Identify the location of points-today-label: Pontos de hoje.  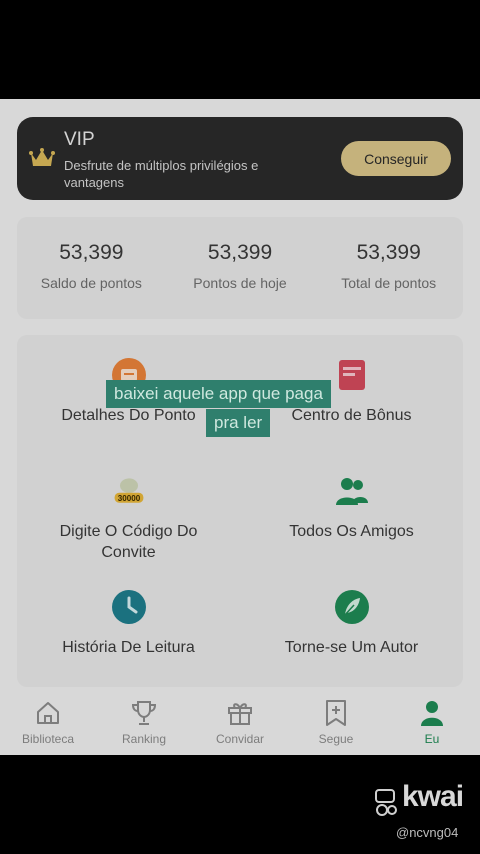
(240, 283).